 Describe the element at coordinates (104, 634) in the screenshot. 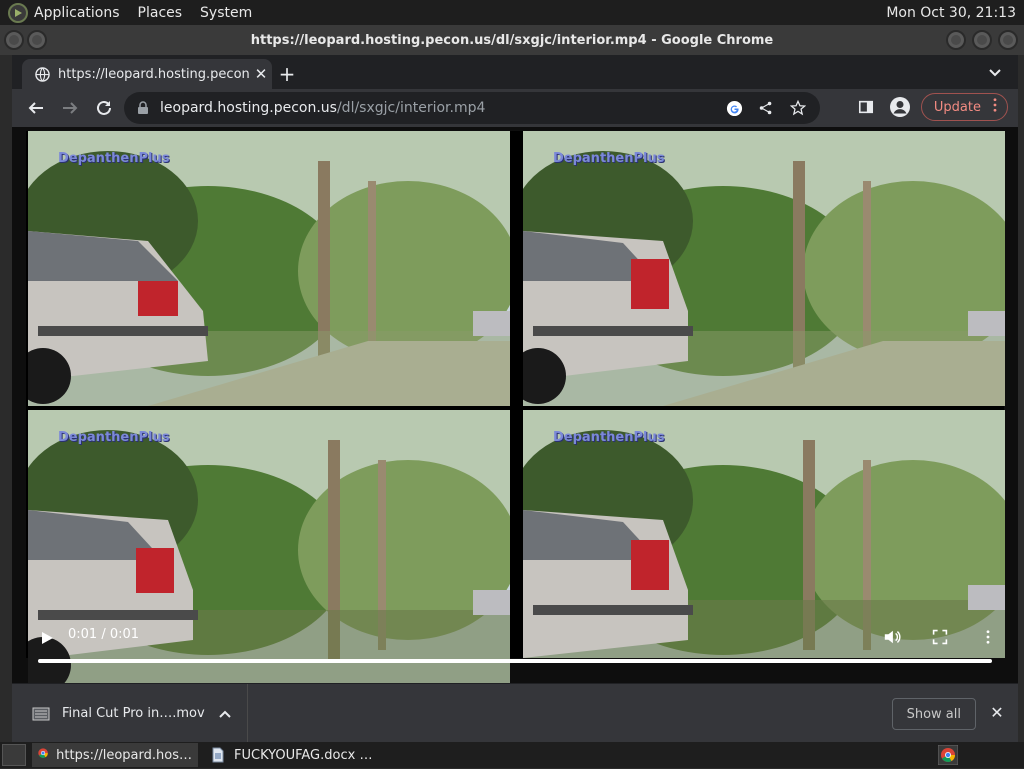

I see `video-time: 0:01 / 0:01` at that location.